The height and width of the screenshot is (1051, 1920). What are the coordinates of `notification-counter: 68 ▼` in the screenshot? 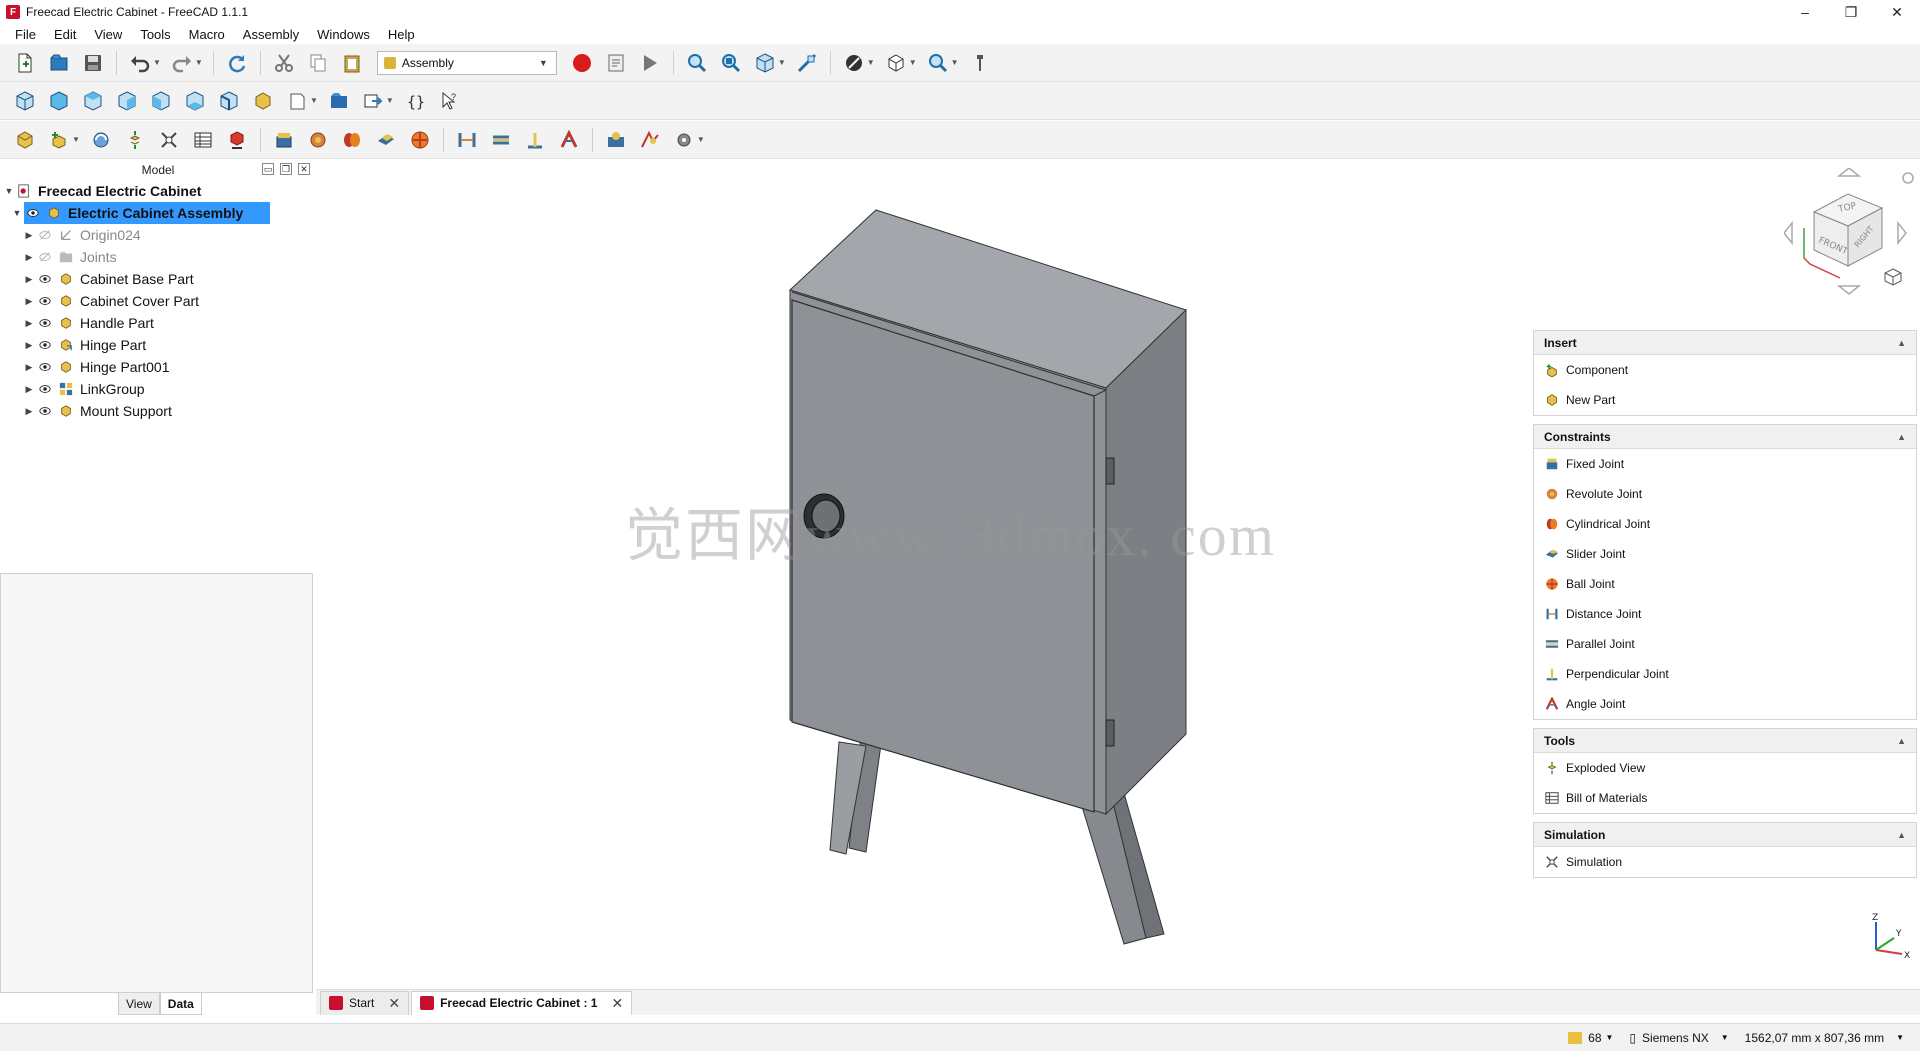 It's located at (1590, 1038).